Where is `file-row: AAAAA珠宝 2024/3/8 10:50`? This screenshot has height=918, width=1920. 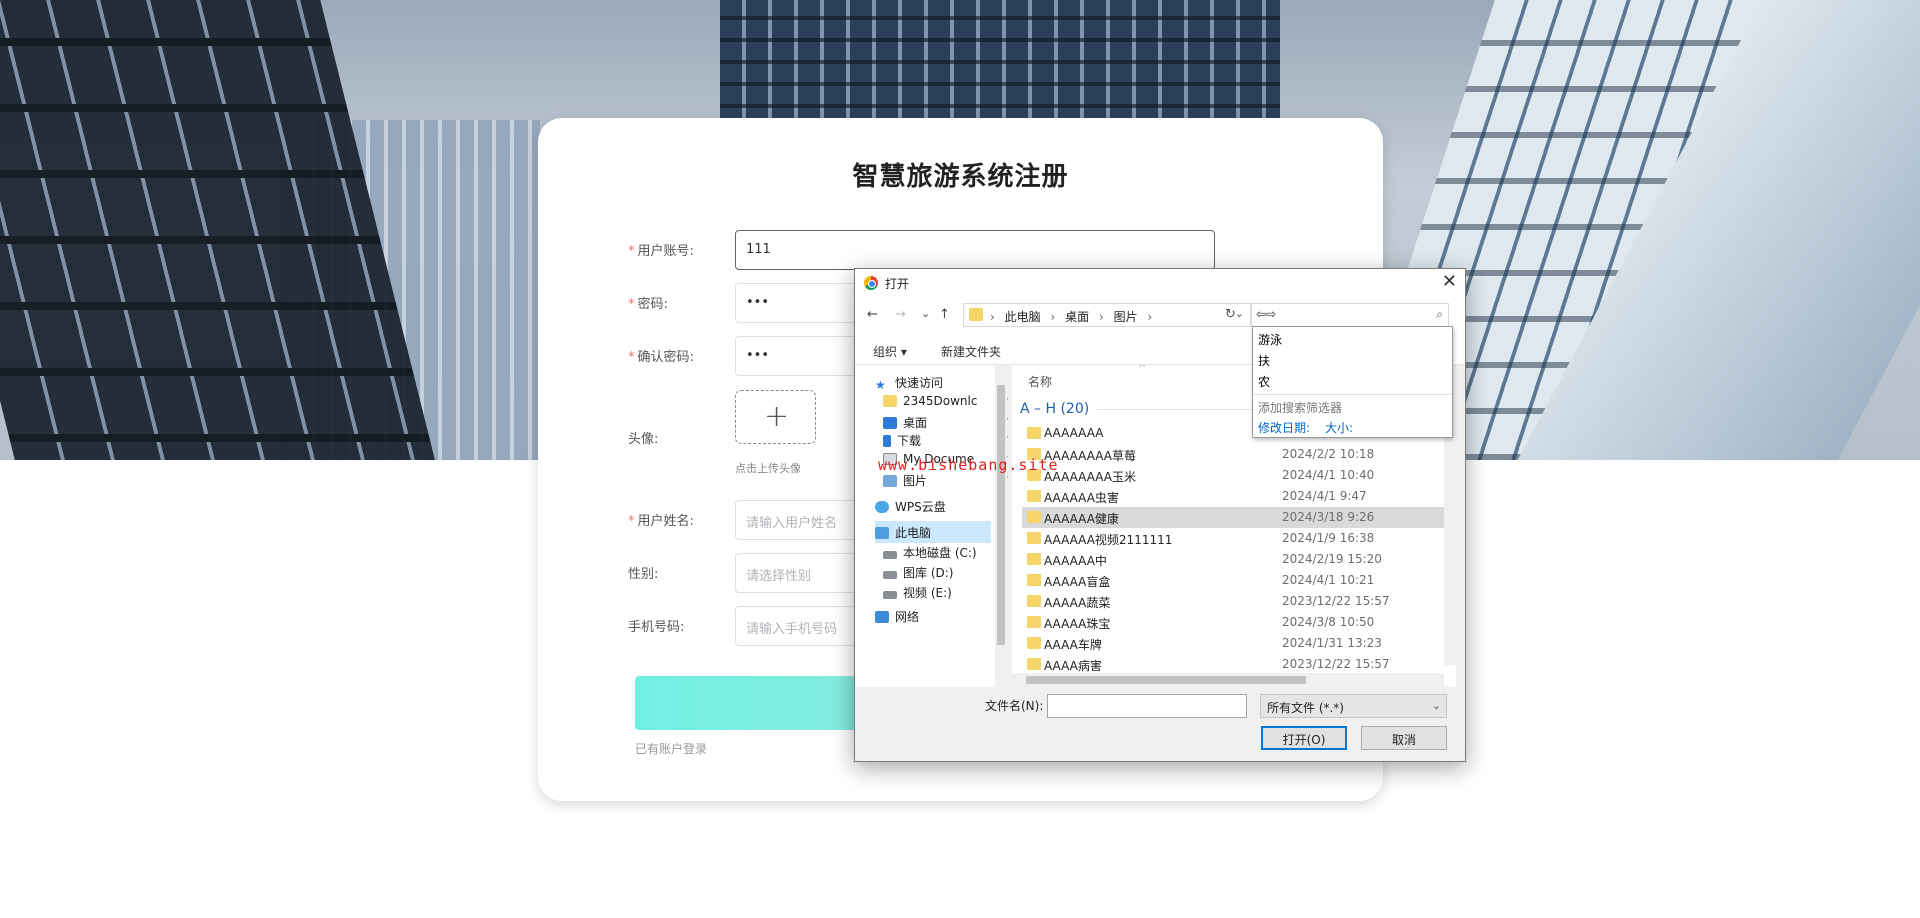
file-row: AAAAA珠宝 2024/3/8 10:50 is located at coordinates (1237, 622).